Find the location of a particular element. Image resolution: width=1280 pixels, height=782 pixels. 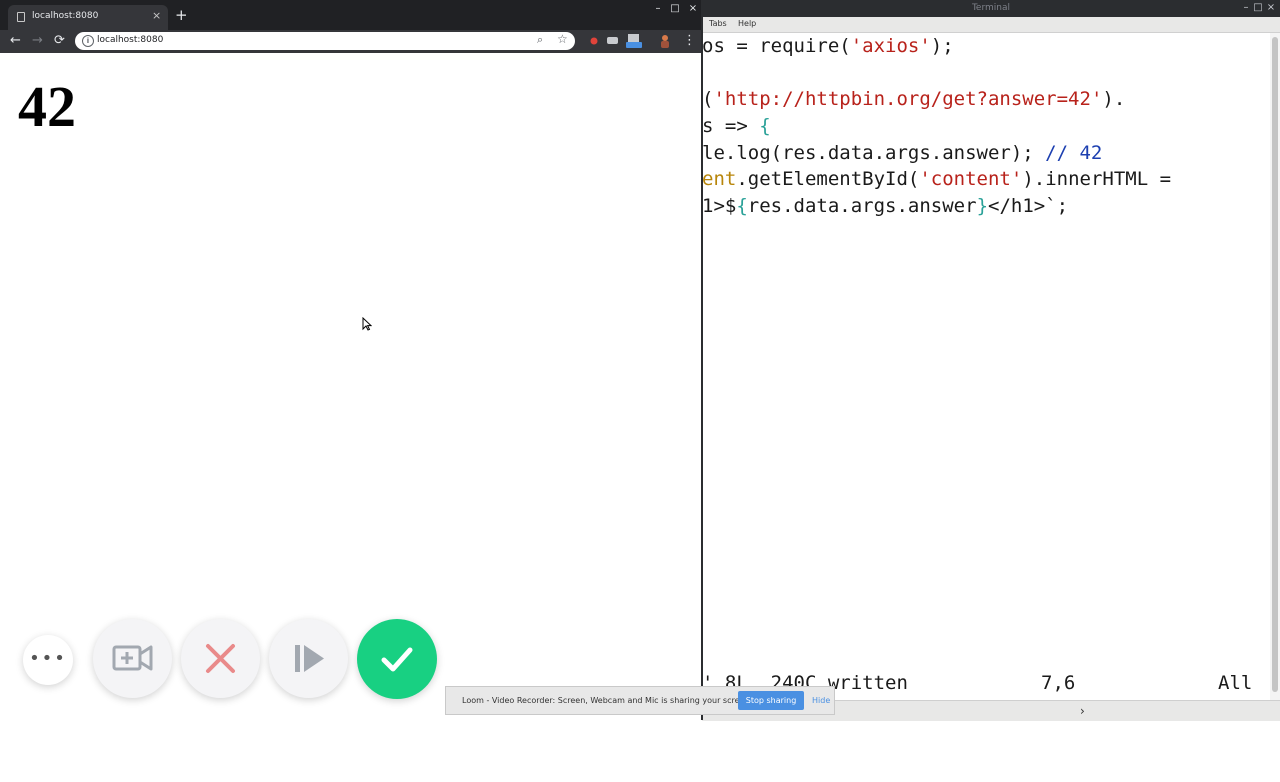

code-line-7: 1>${res.data.args.answer}</h1>`; is located at coordinates (885, 206).